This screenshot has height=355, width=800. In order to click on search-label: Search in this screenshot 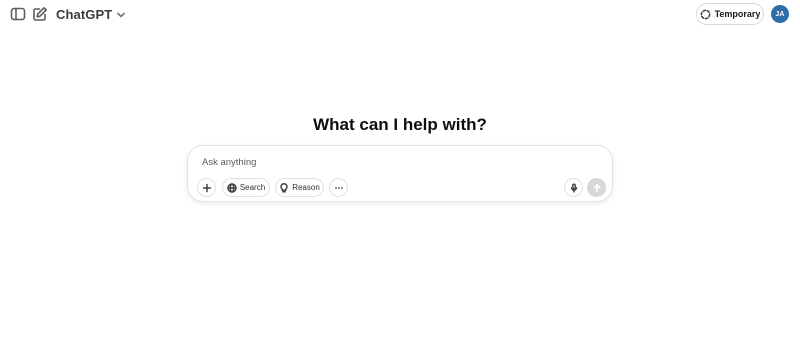, I will do `click(252, 187)`.